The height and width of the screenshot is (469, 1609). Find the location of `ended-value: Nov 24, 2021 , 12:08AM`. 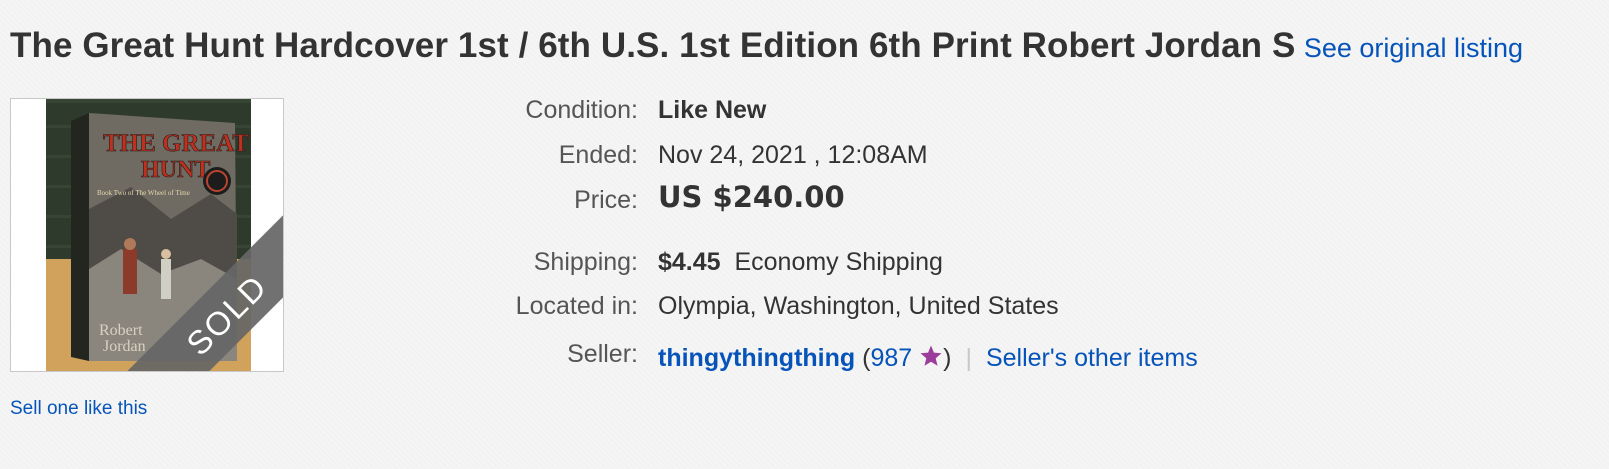

ended-value: Nov 24, 2021 , 12:08AM is located at coordinates (793, 155).